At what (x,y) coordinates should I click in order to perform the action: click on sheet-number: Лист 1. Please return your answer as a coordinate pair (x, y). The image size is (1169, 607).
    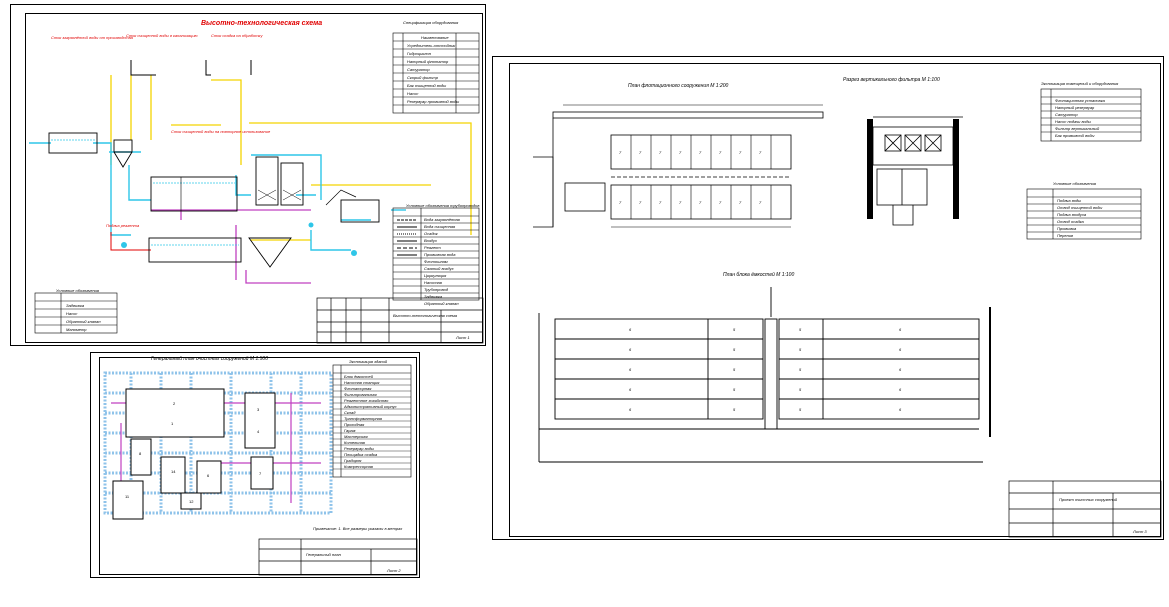
    Looking at the image, I should click on (463, 337).